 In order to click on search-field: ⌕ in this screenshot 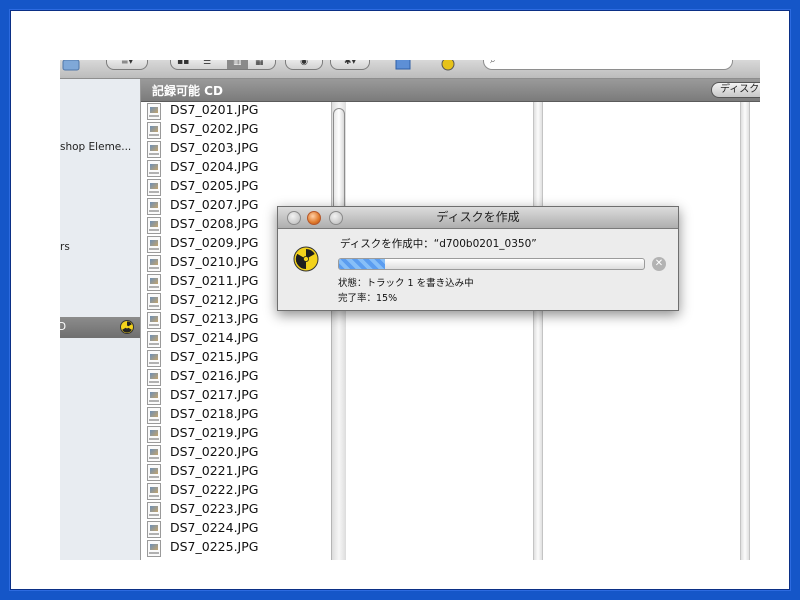, I will do `click(608, 65)`.